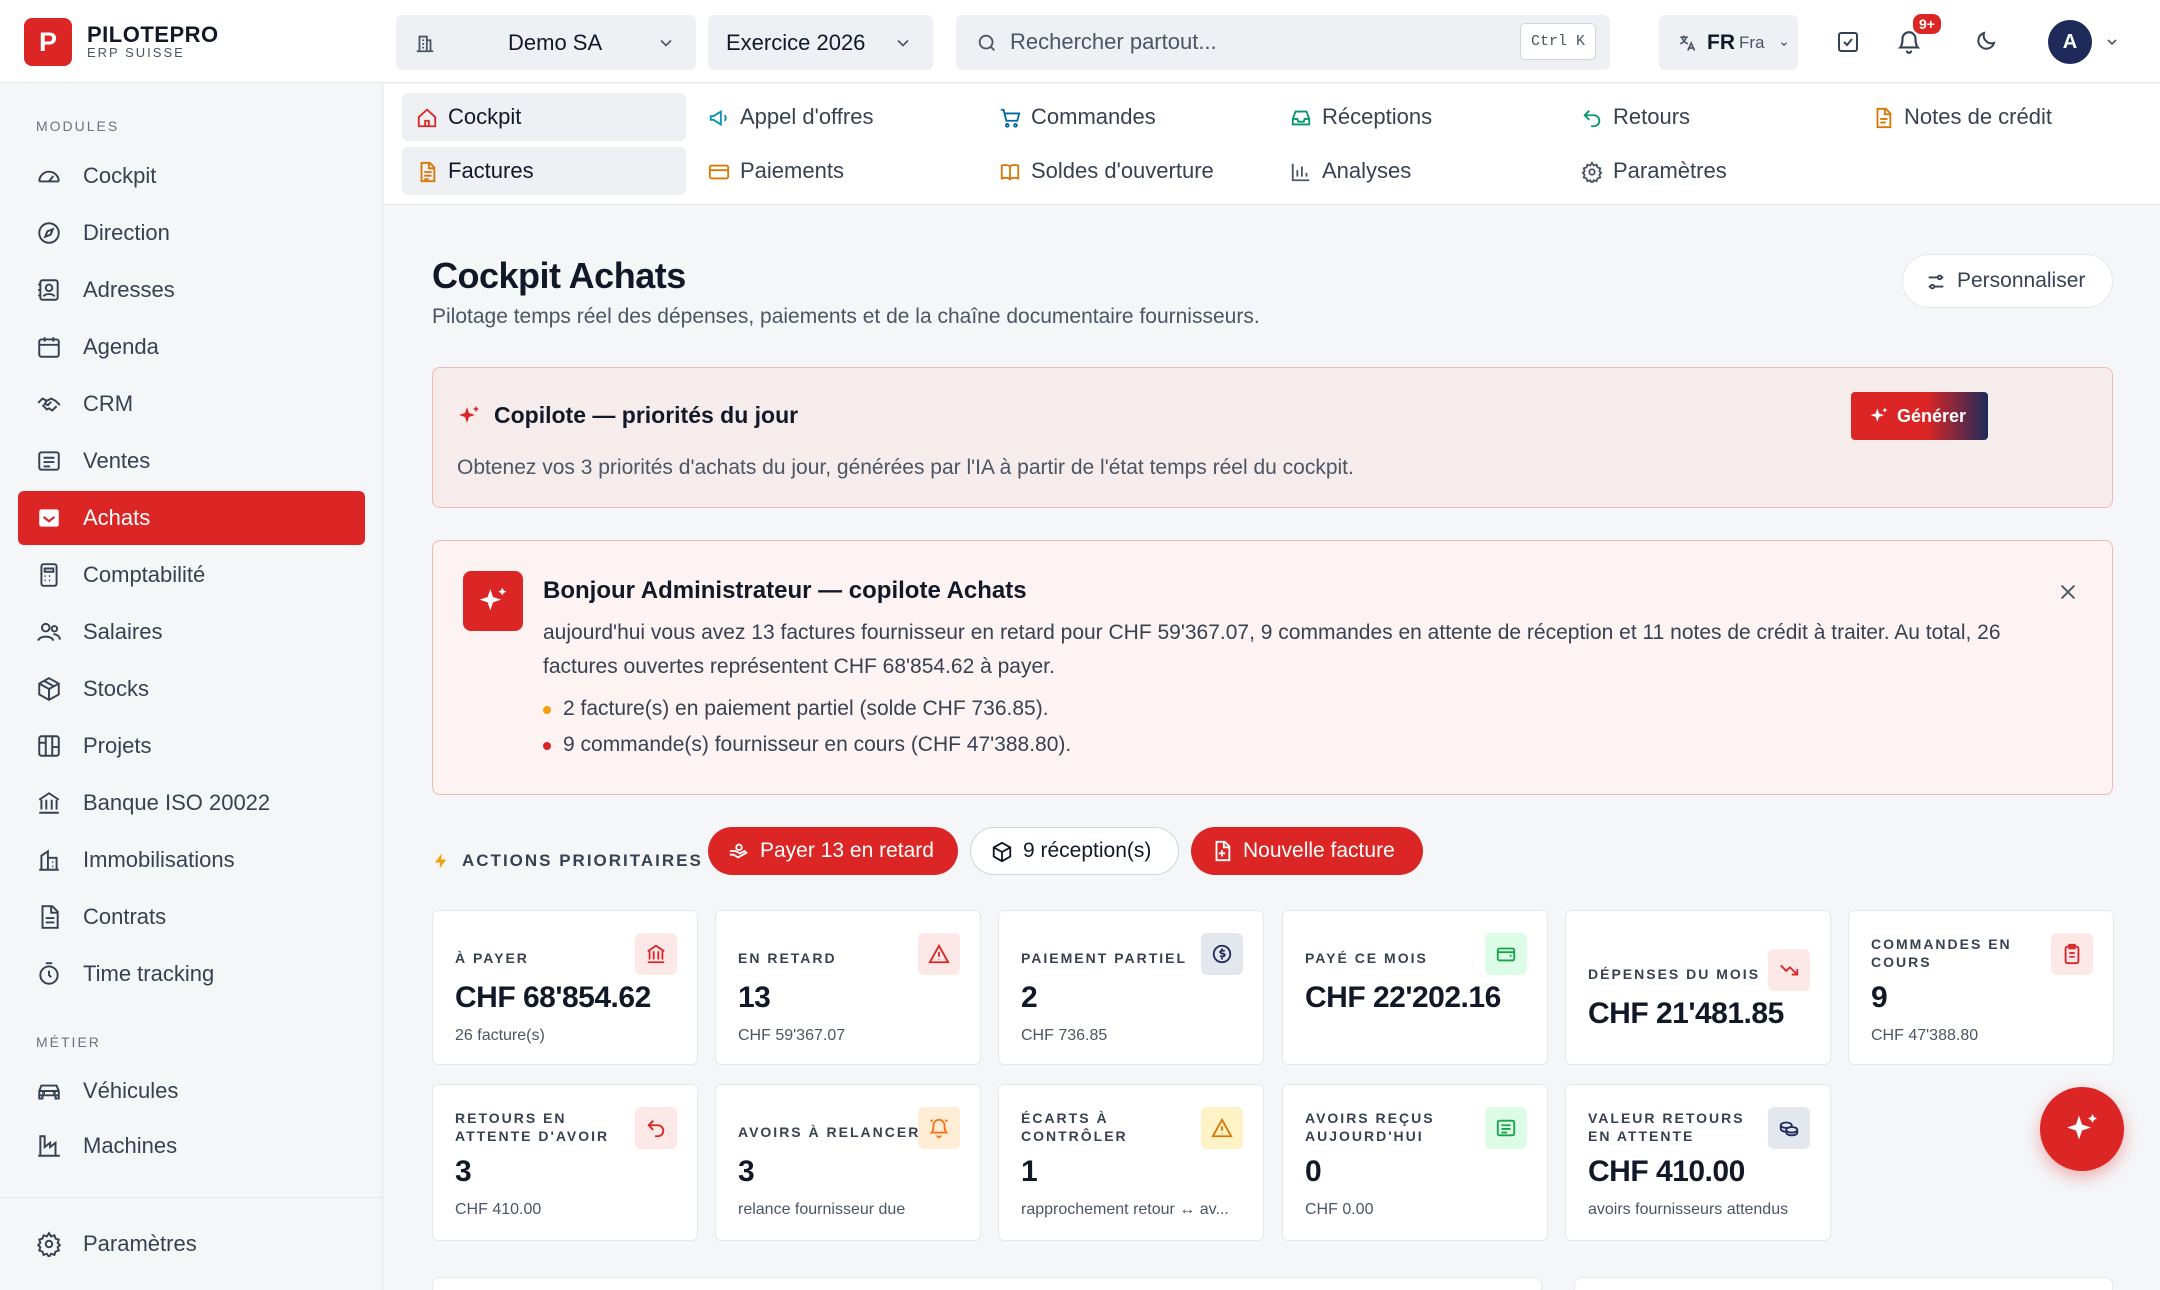 The height and width of the screenshot is (1290, 2160). Describe the element at coordinates (546, 42) in the screenshot. I see `company-select: Demo SA` at that location.